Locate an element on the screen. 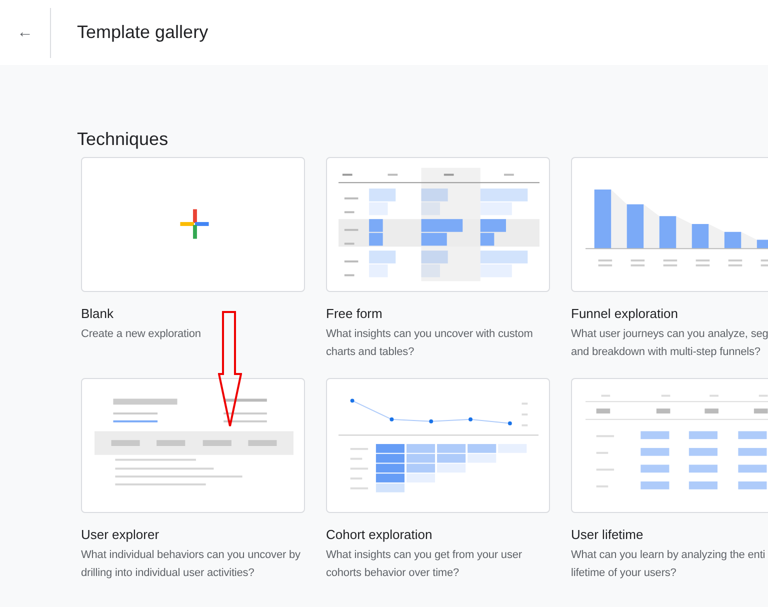 This screenshot has width=768, height=607. template-description: What insights can you get from your user is located at coordinates (424, 555).